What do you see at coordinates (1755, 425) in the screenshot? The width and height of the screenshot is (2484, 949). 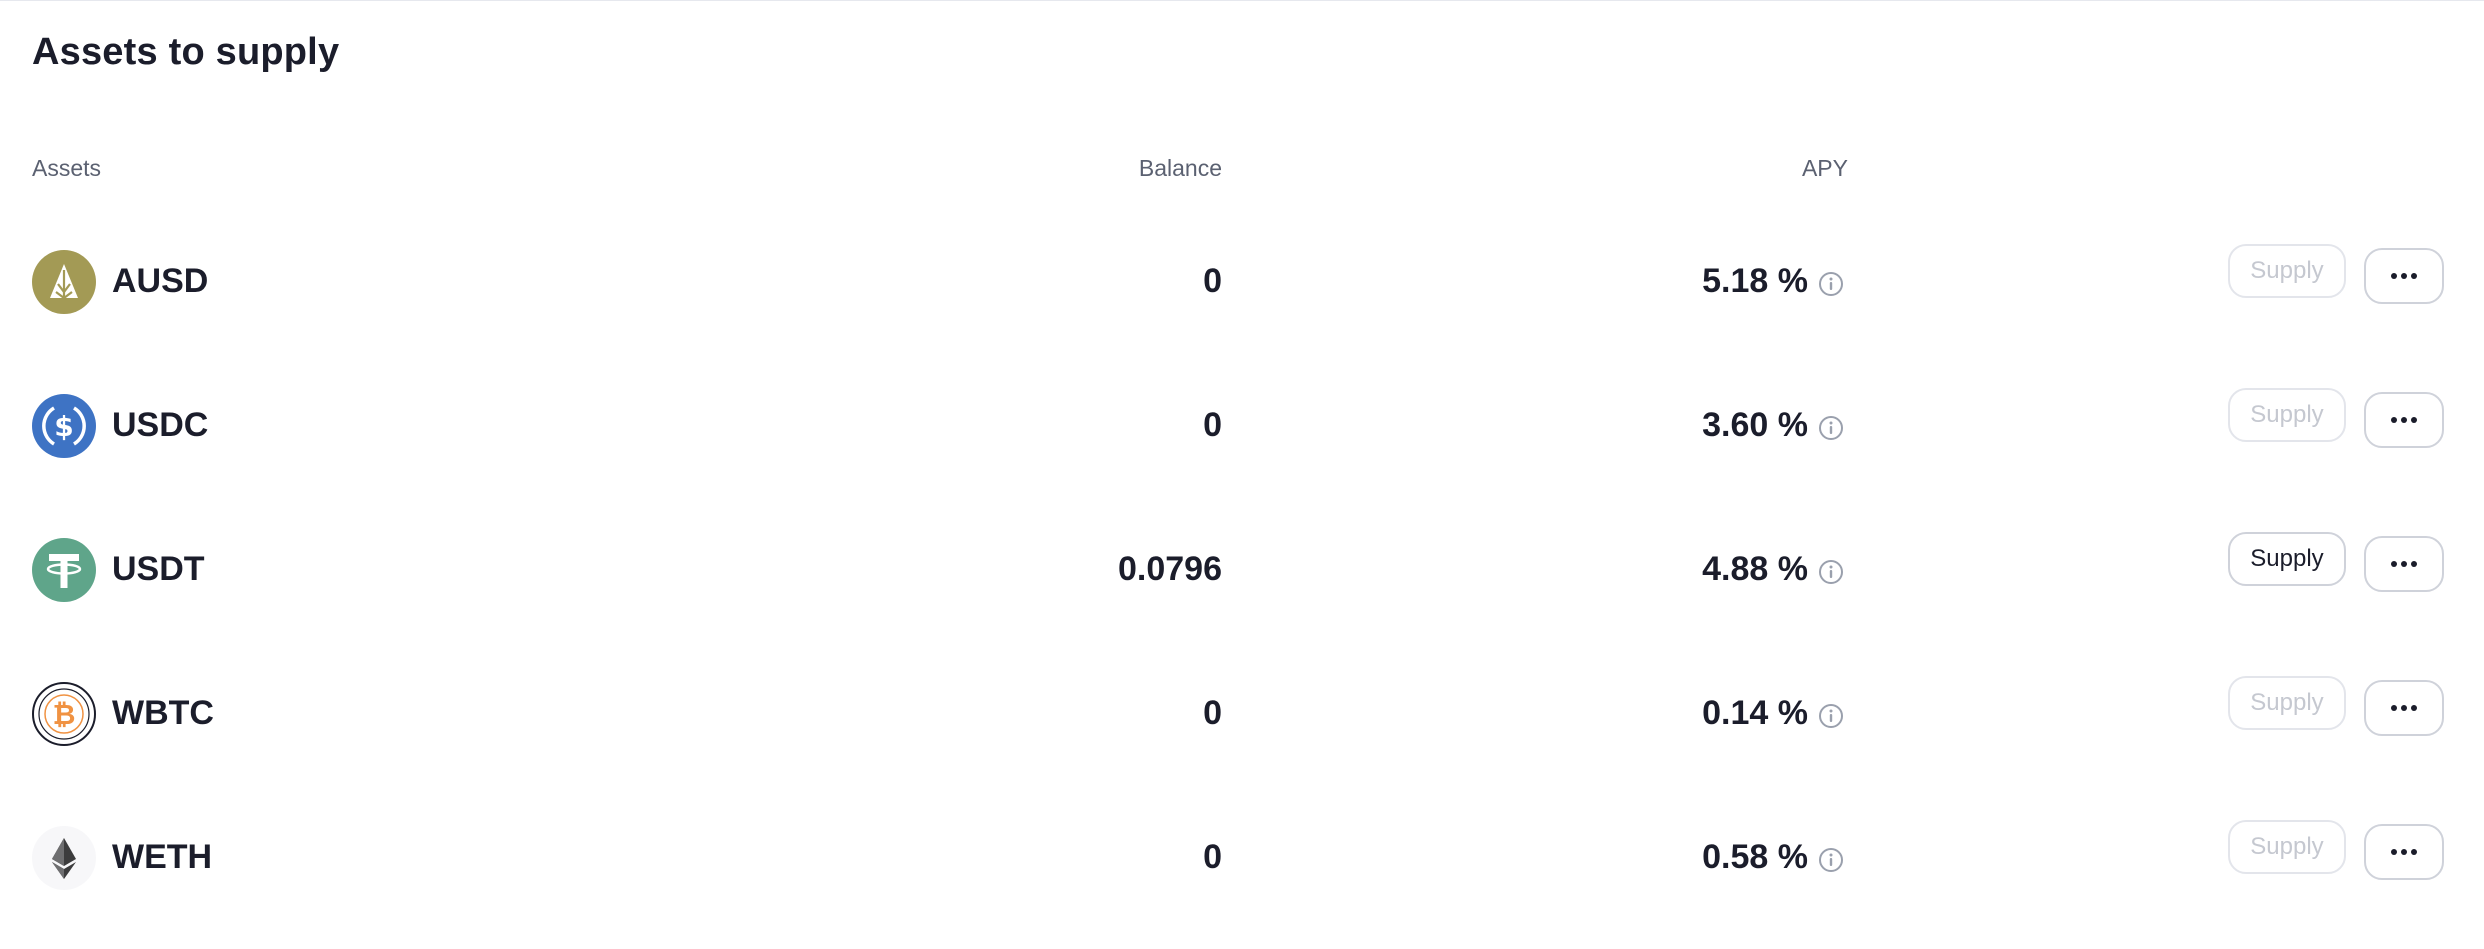 I see `asset-apy: 3.60 %` at bounding box center [1755, 425].